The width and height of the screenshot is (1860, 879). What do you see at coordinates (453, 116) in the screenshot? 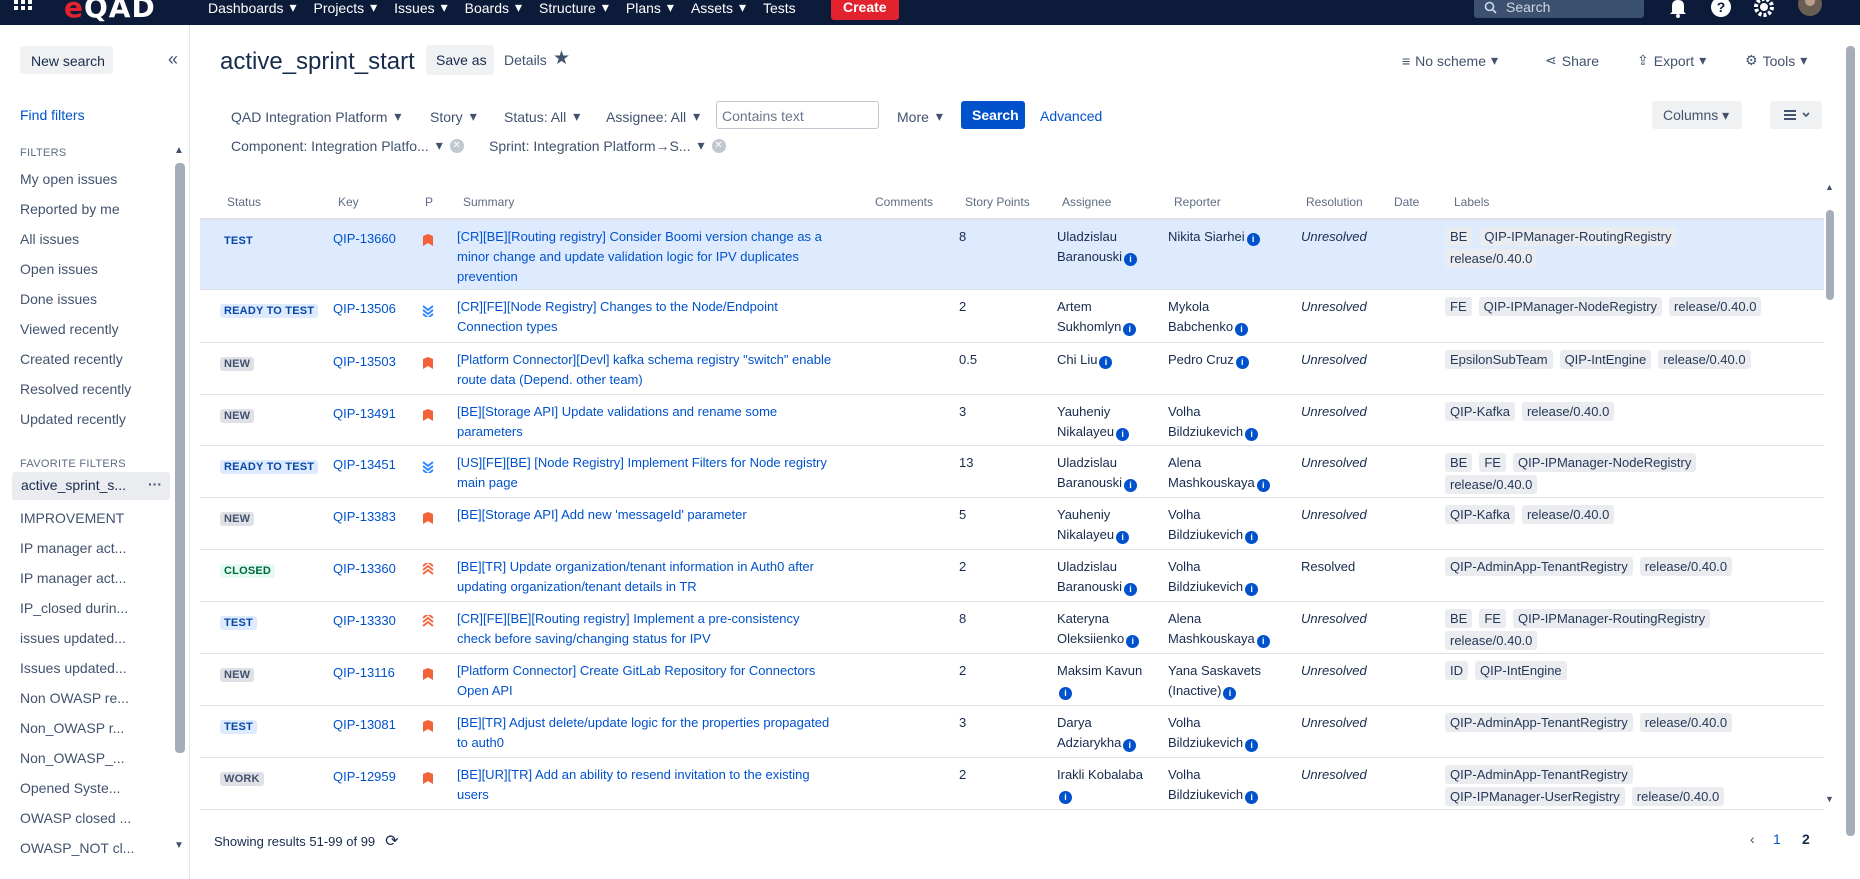
I see `type-filter: Story ▾` at bounding box center [453, 116].